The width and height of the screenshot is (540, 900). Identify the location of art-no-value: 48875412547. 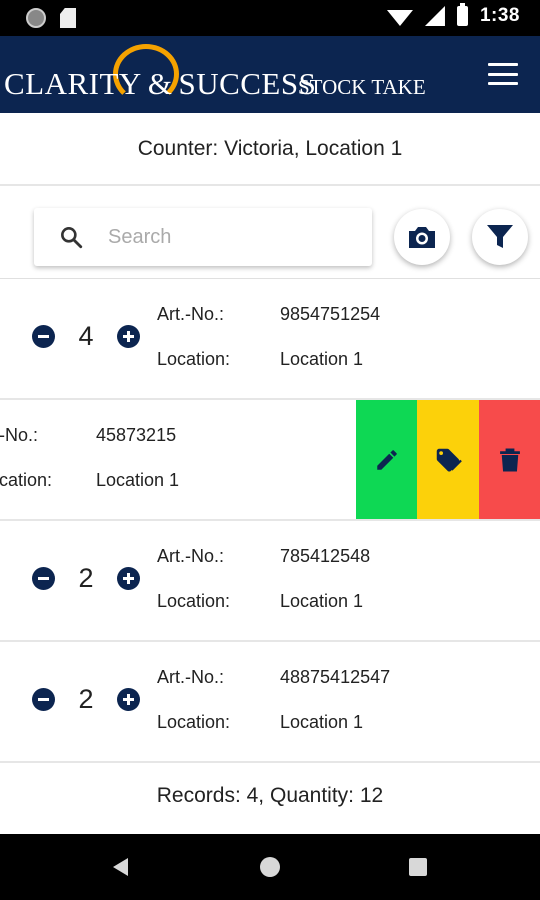
(335, 677).